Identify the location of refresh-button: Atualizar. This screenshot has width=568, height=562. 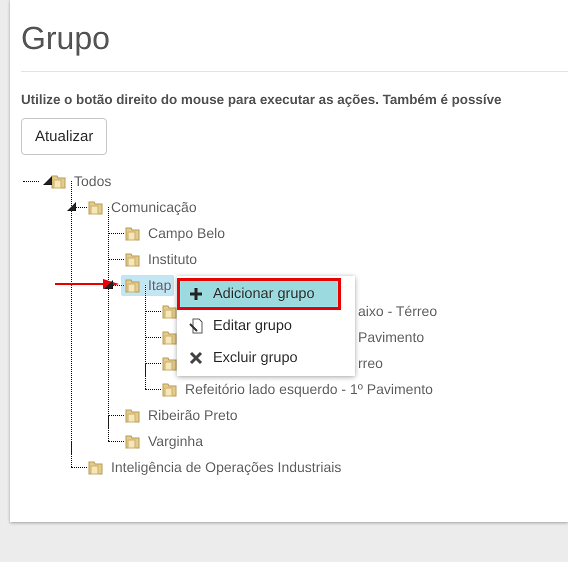
(64, 136).